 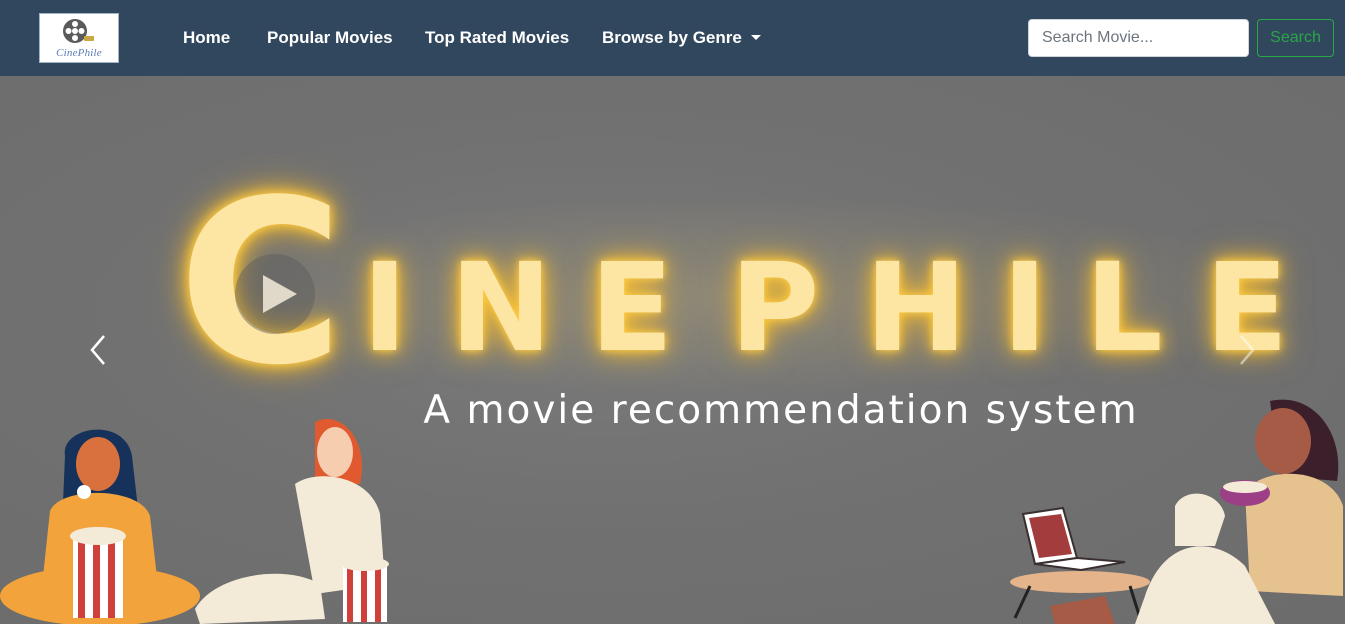 I want to click on nav-popular-movies-link: Popular Movies, so click(x=330, y=38).